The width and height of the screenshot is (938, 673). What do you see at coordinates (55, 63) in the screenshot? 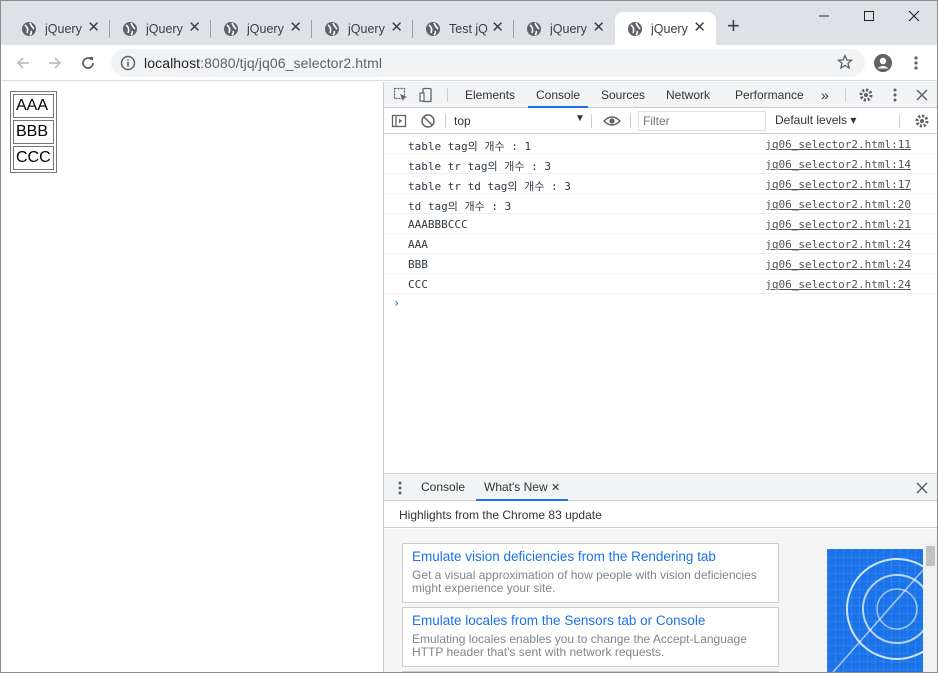
I see `forward-arrow-icon` at bounding box center [55, 63].